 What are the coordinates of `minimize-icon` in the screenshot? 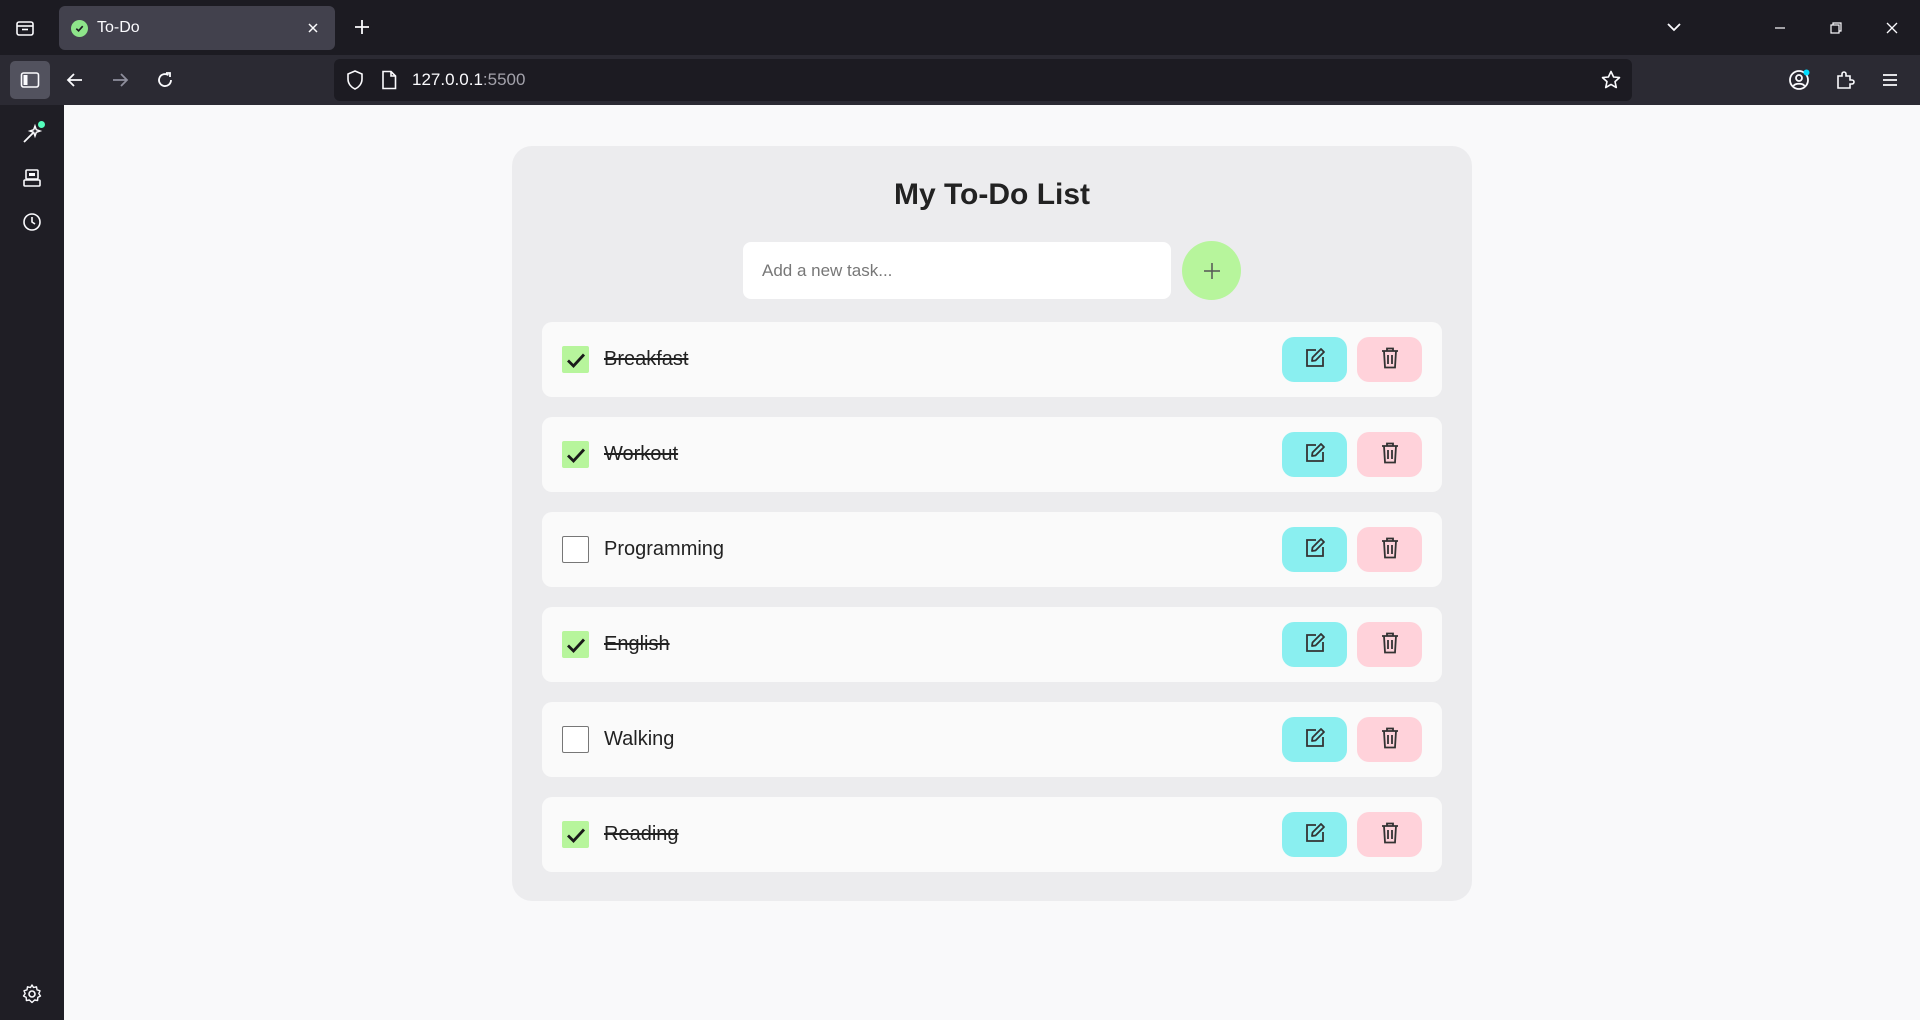 It's located at (1780, 27).